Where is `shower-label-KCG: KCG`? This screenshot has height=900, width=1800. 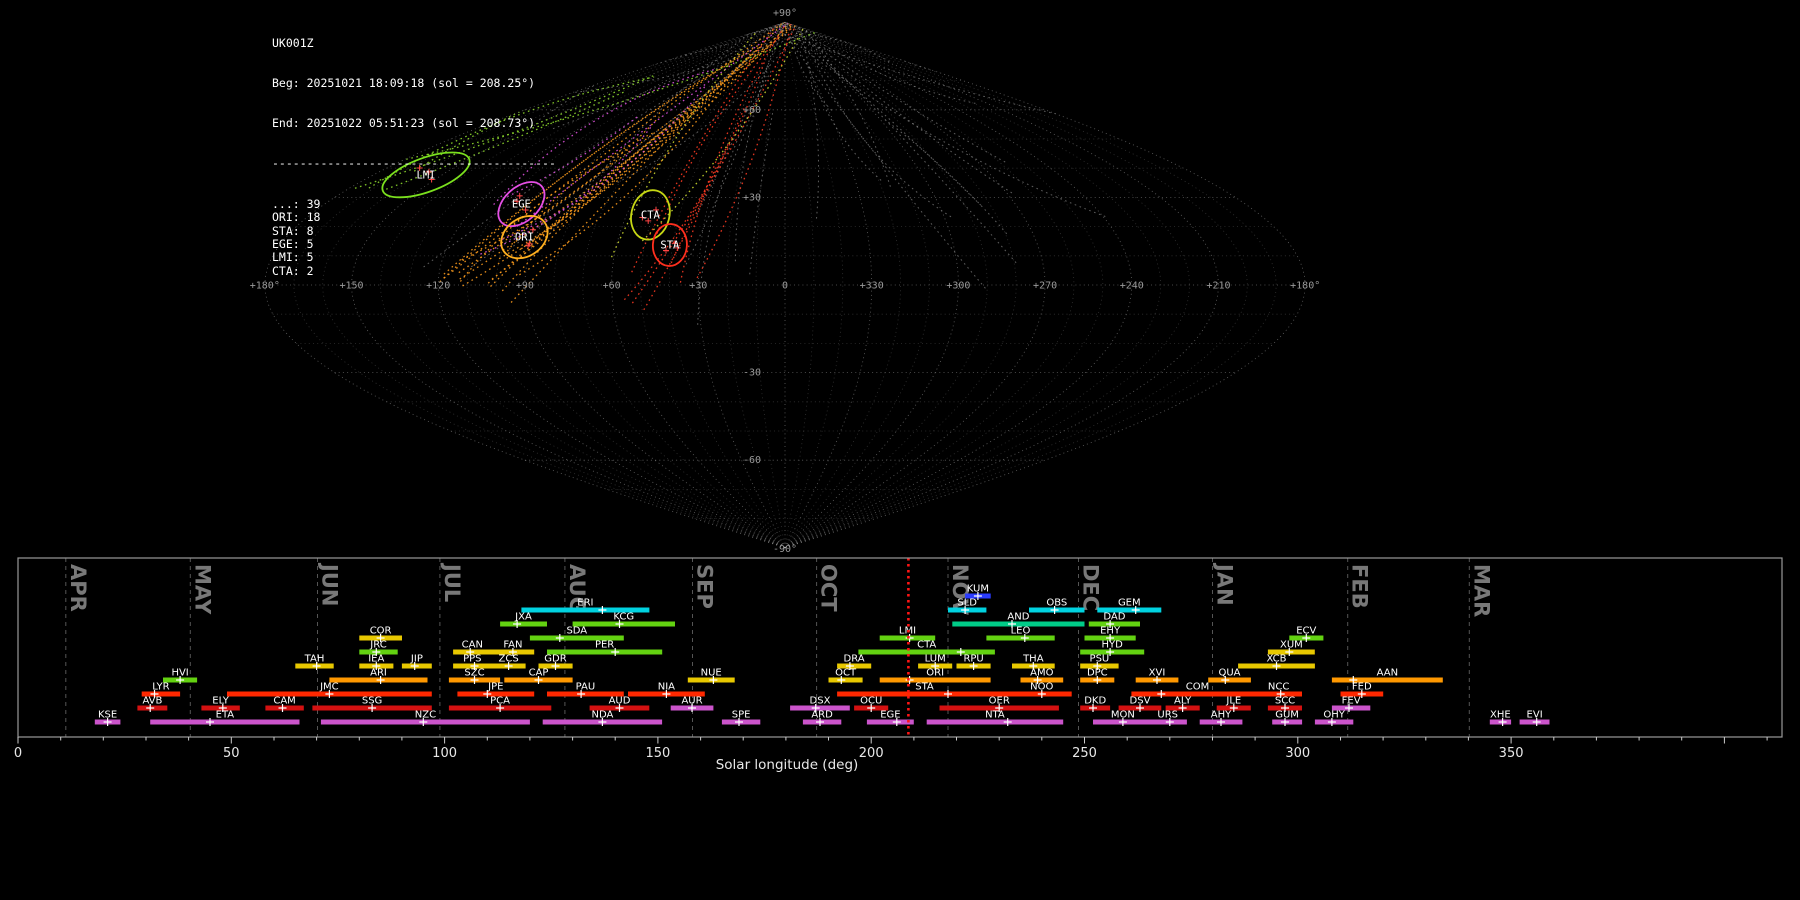 shower-label-KCG: KCG is located at coordinates (623, 617).